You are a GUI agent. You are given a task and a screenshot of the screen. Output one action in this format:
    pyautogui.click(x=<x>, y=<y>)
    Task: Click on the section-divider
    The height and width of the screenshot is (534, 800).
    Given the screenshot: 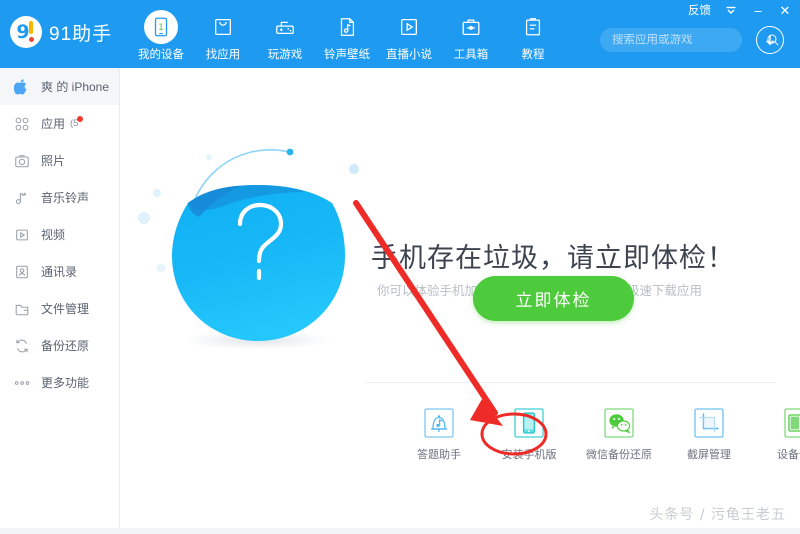 What is the action you would take?
    pyautogui.click(x=571, y=382)
    